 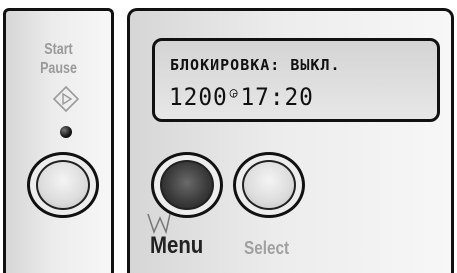 I want to click on lcd-lock-status-text: БЛОКИРОВКА: ВЫКЛ., so click(x=255, y=65).